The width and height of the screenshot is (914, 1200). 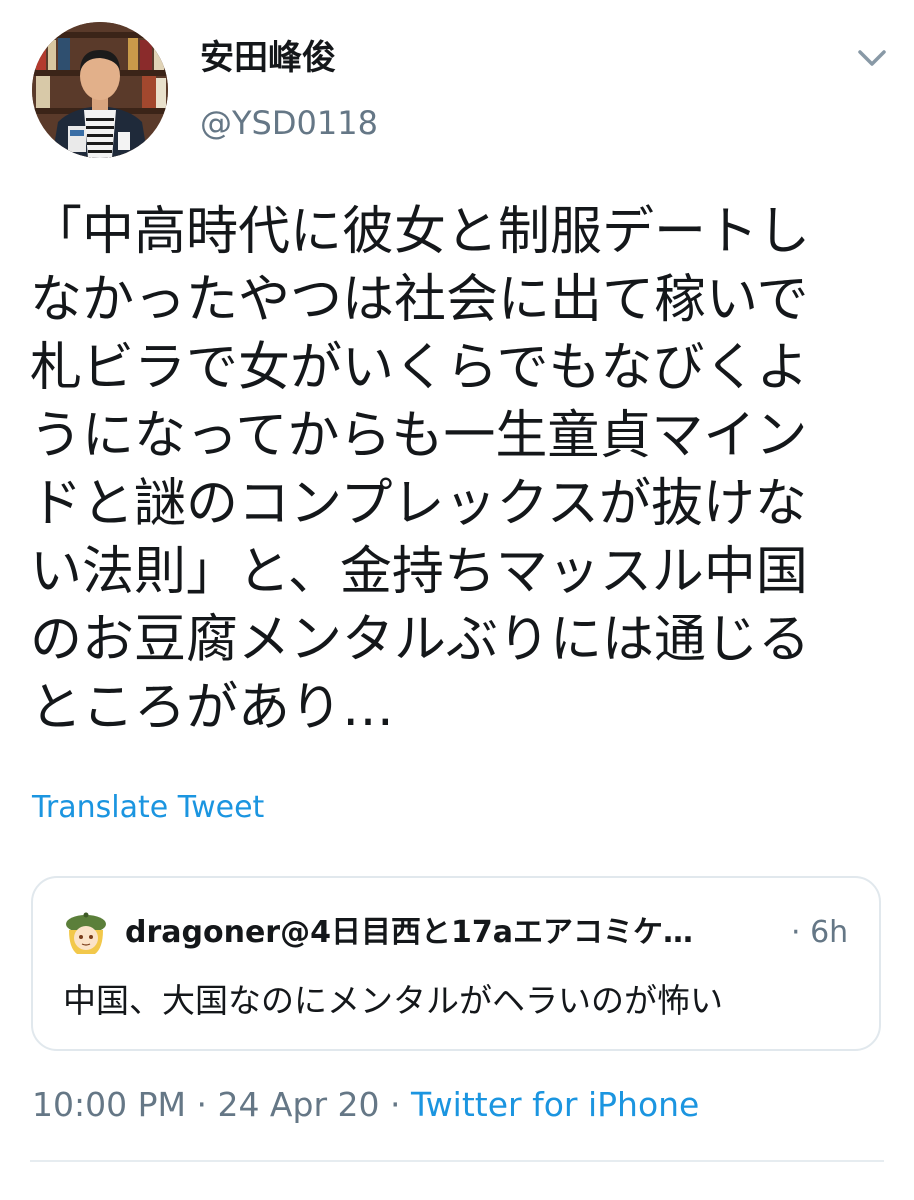 I want to click on avatar-image, so click(x=100, y=90).